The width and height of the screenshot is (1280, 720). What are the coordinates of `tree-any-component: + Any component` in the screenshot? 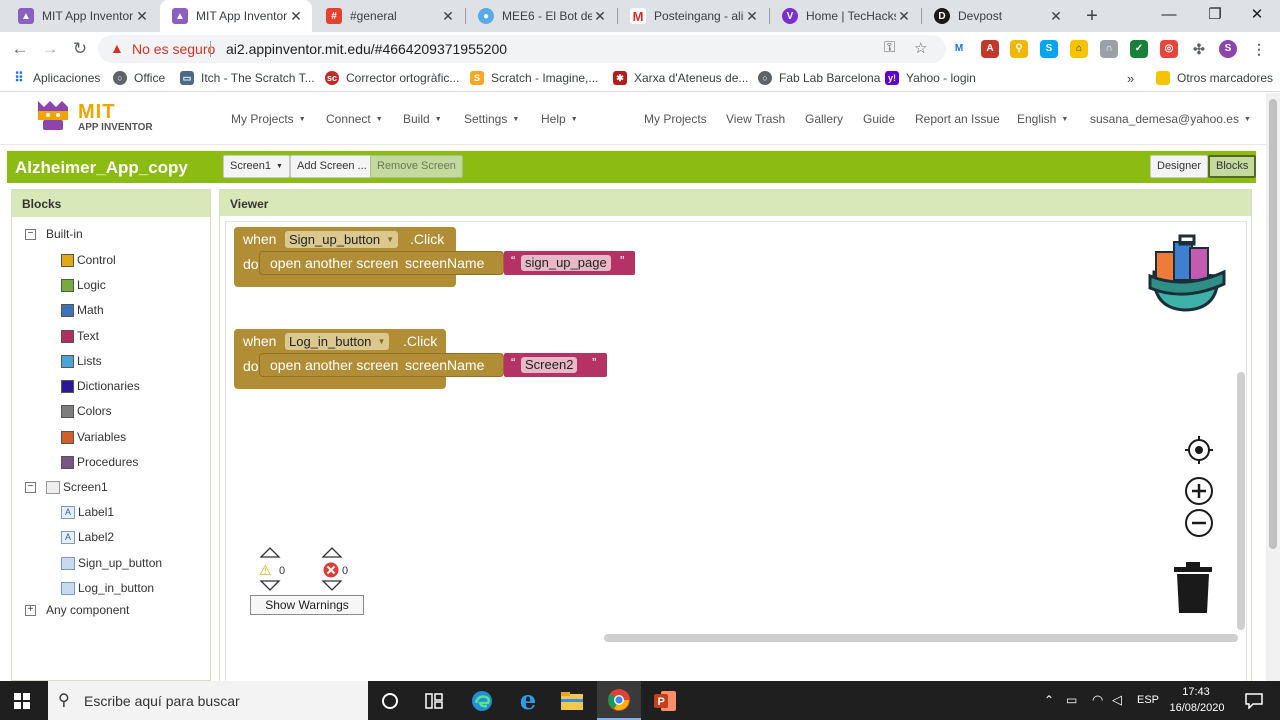 It's located at (77, 610).